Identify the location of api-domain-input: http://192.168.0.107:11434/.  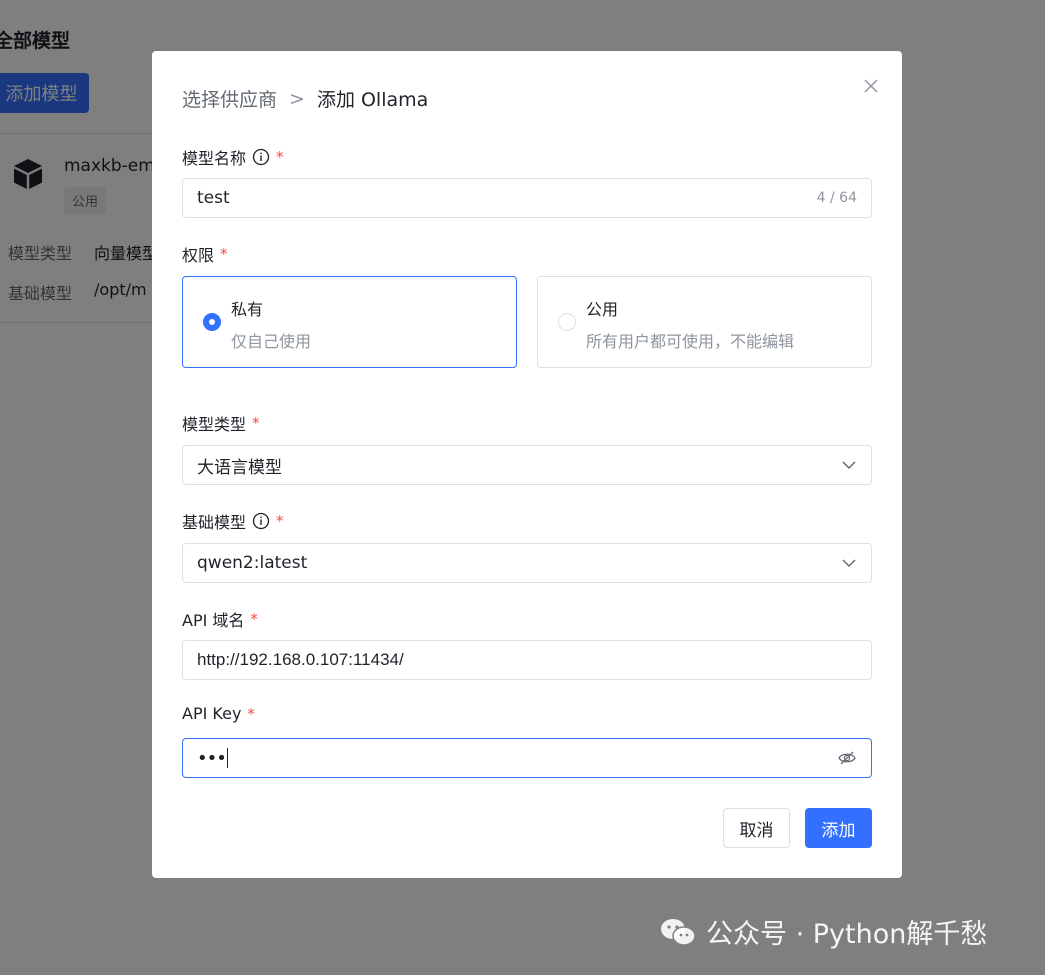
(527, 660).